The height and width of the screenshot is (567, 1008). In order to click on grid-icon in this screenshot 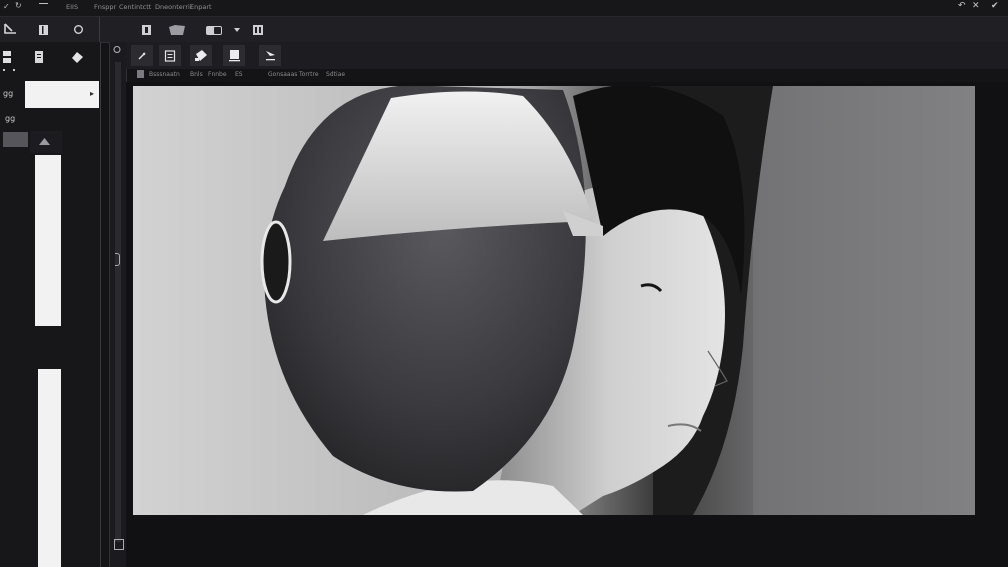, I will do `click(7, 57)`.